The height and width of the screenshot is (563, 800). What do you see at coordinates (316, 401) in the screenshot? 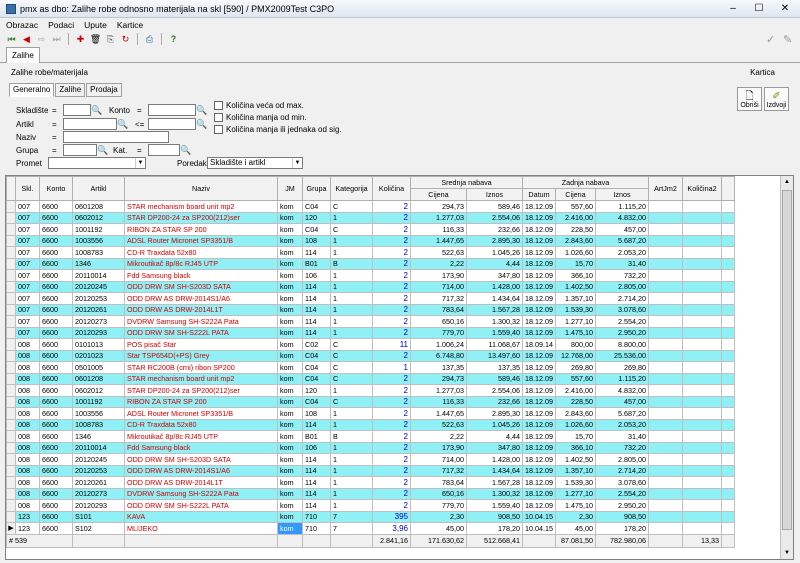
I see `cell-grupa: C04` at bounding box center [316, 401].